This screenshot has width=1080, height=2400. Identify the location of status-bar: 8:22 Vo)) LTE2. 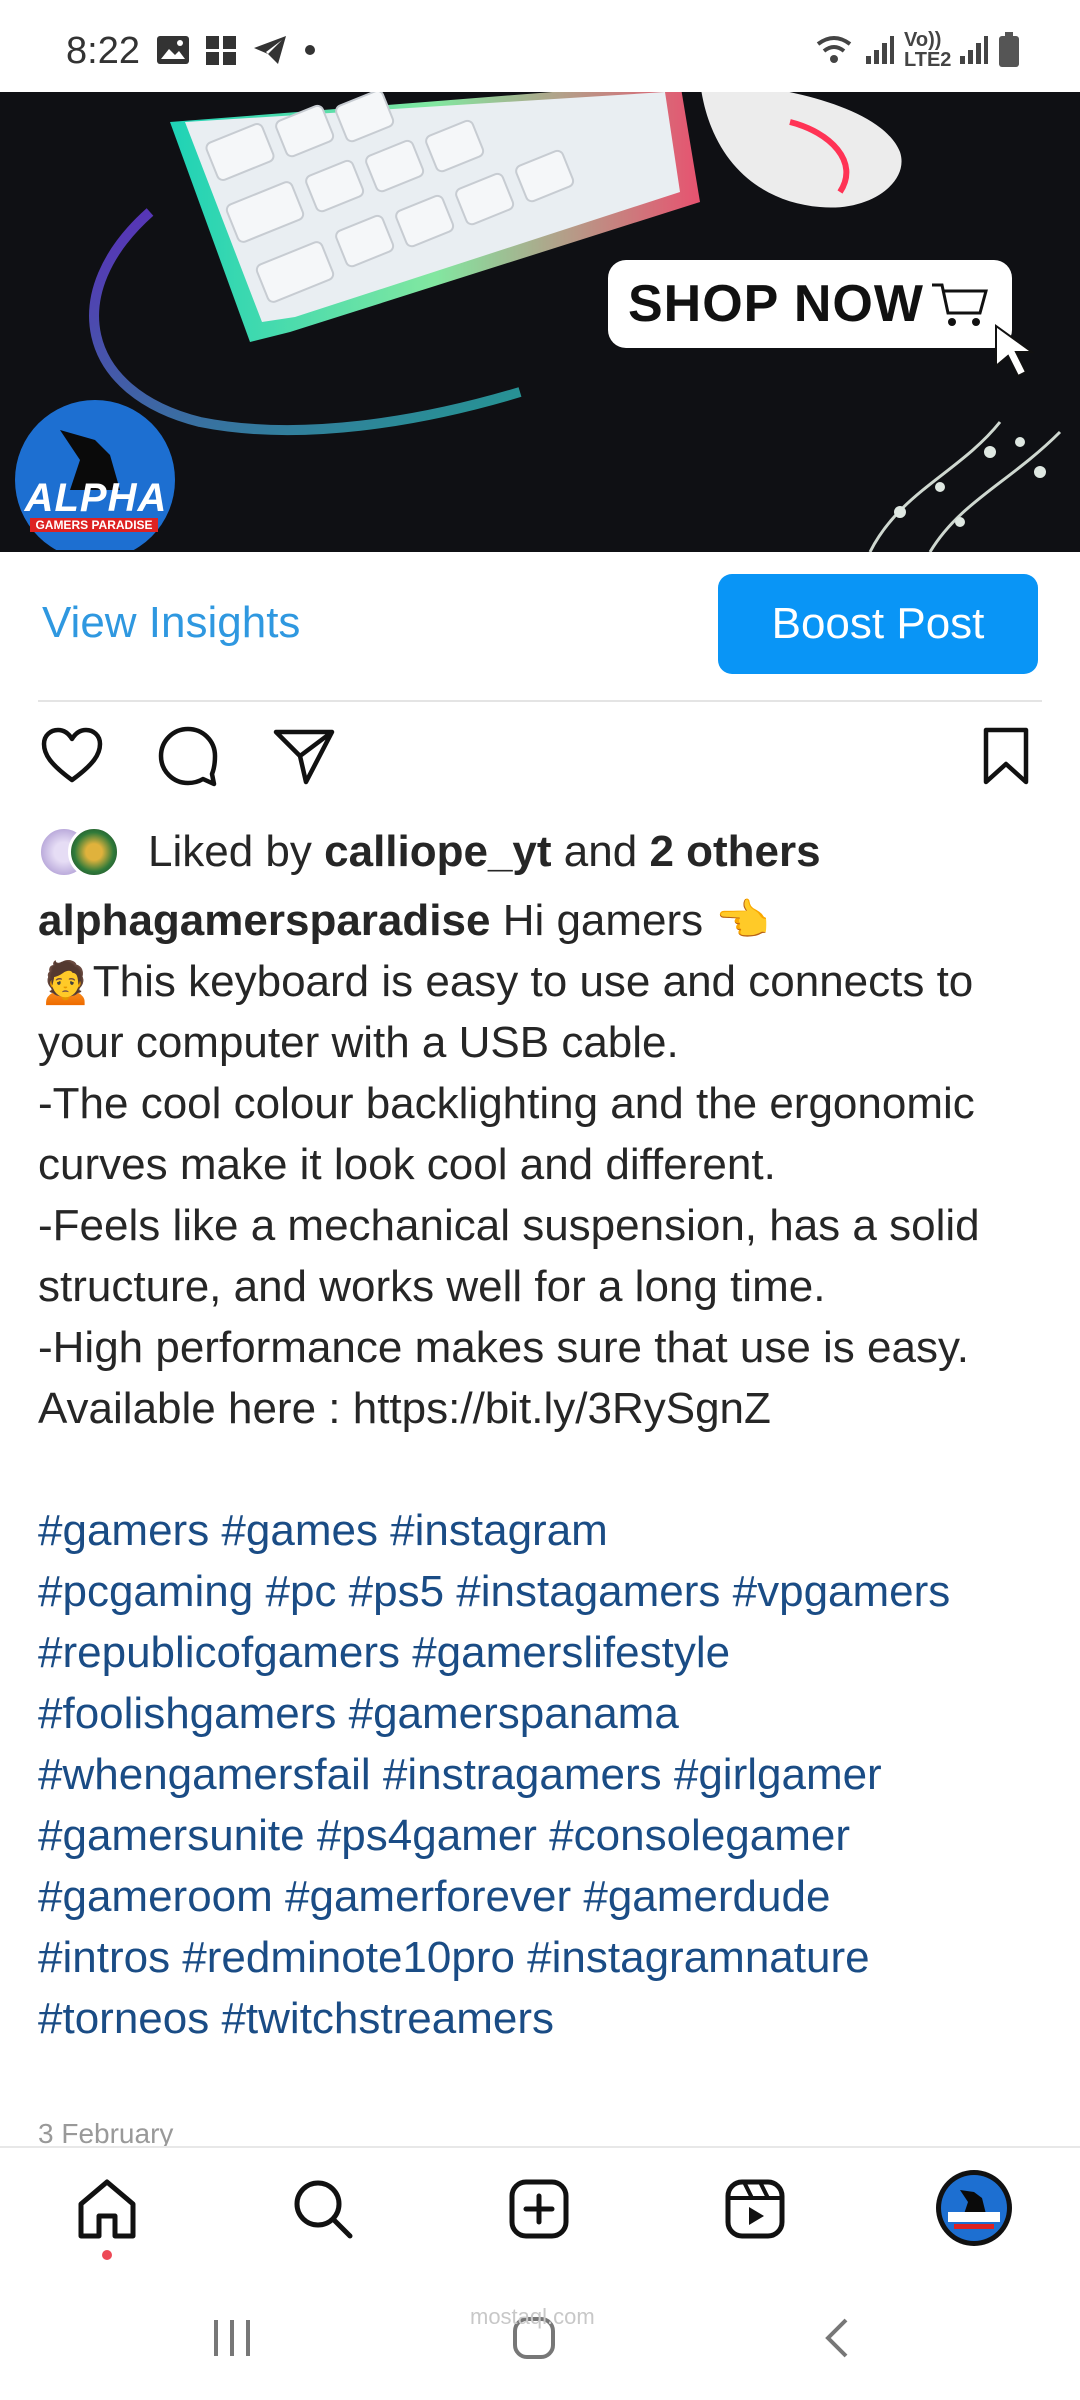
(540, 46).